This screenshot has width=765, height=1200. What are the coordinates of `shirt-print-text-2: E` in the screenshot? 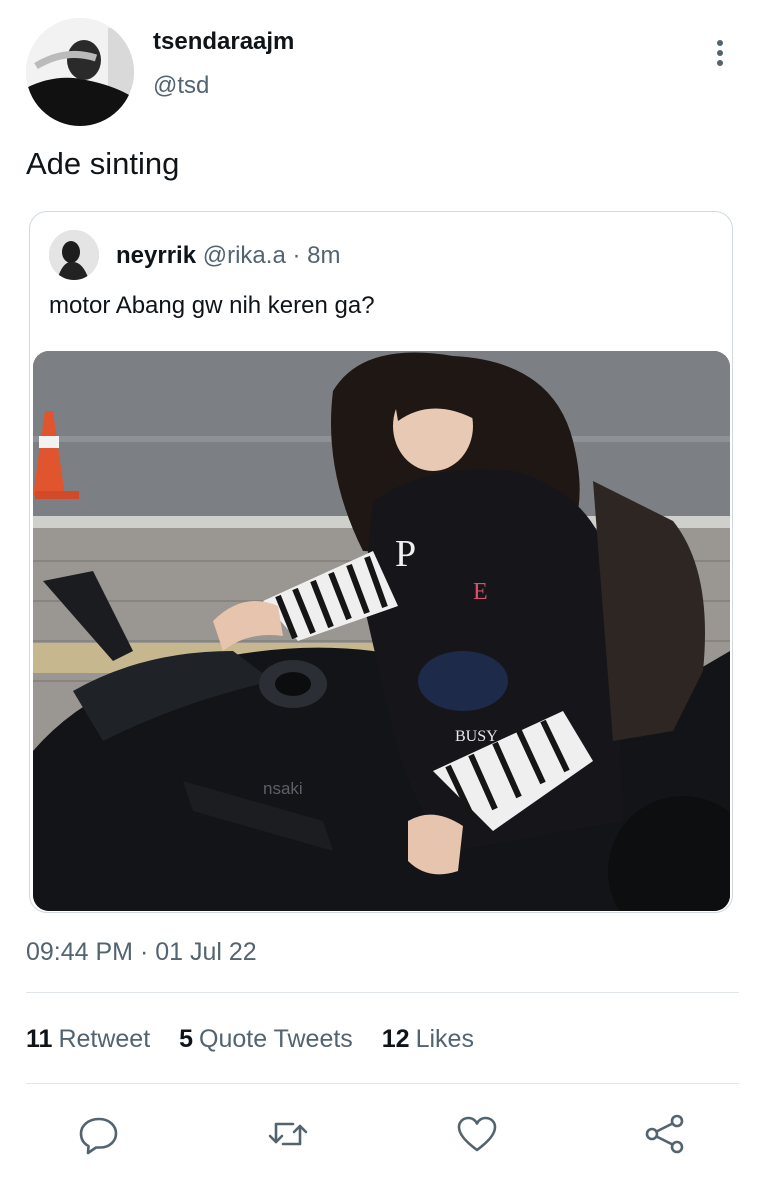 It's located at (480, 592).